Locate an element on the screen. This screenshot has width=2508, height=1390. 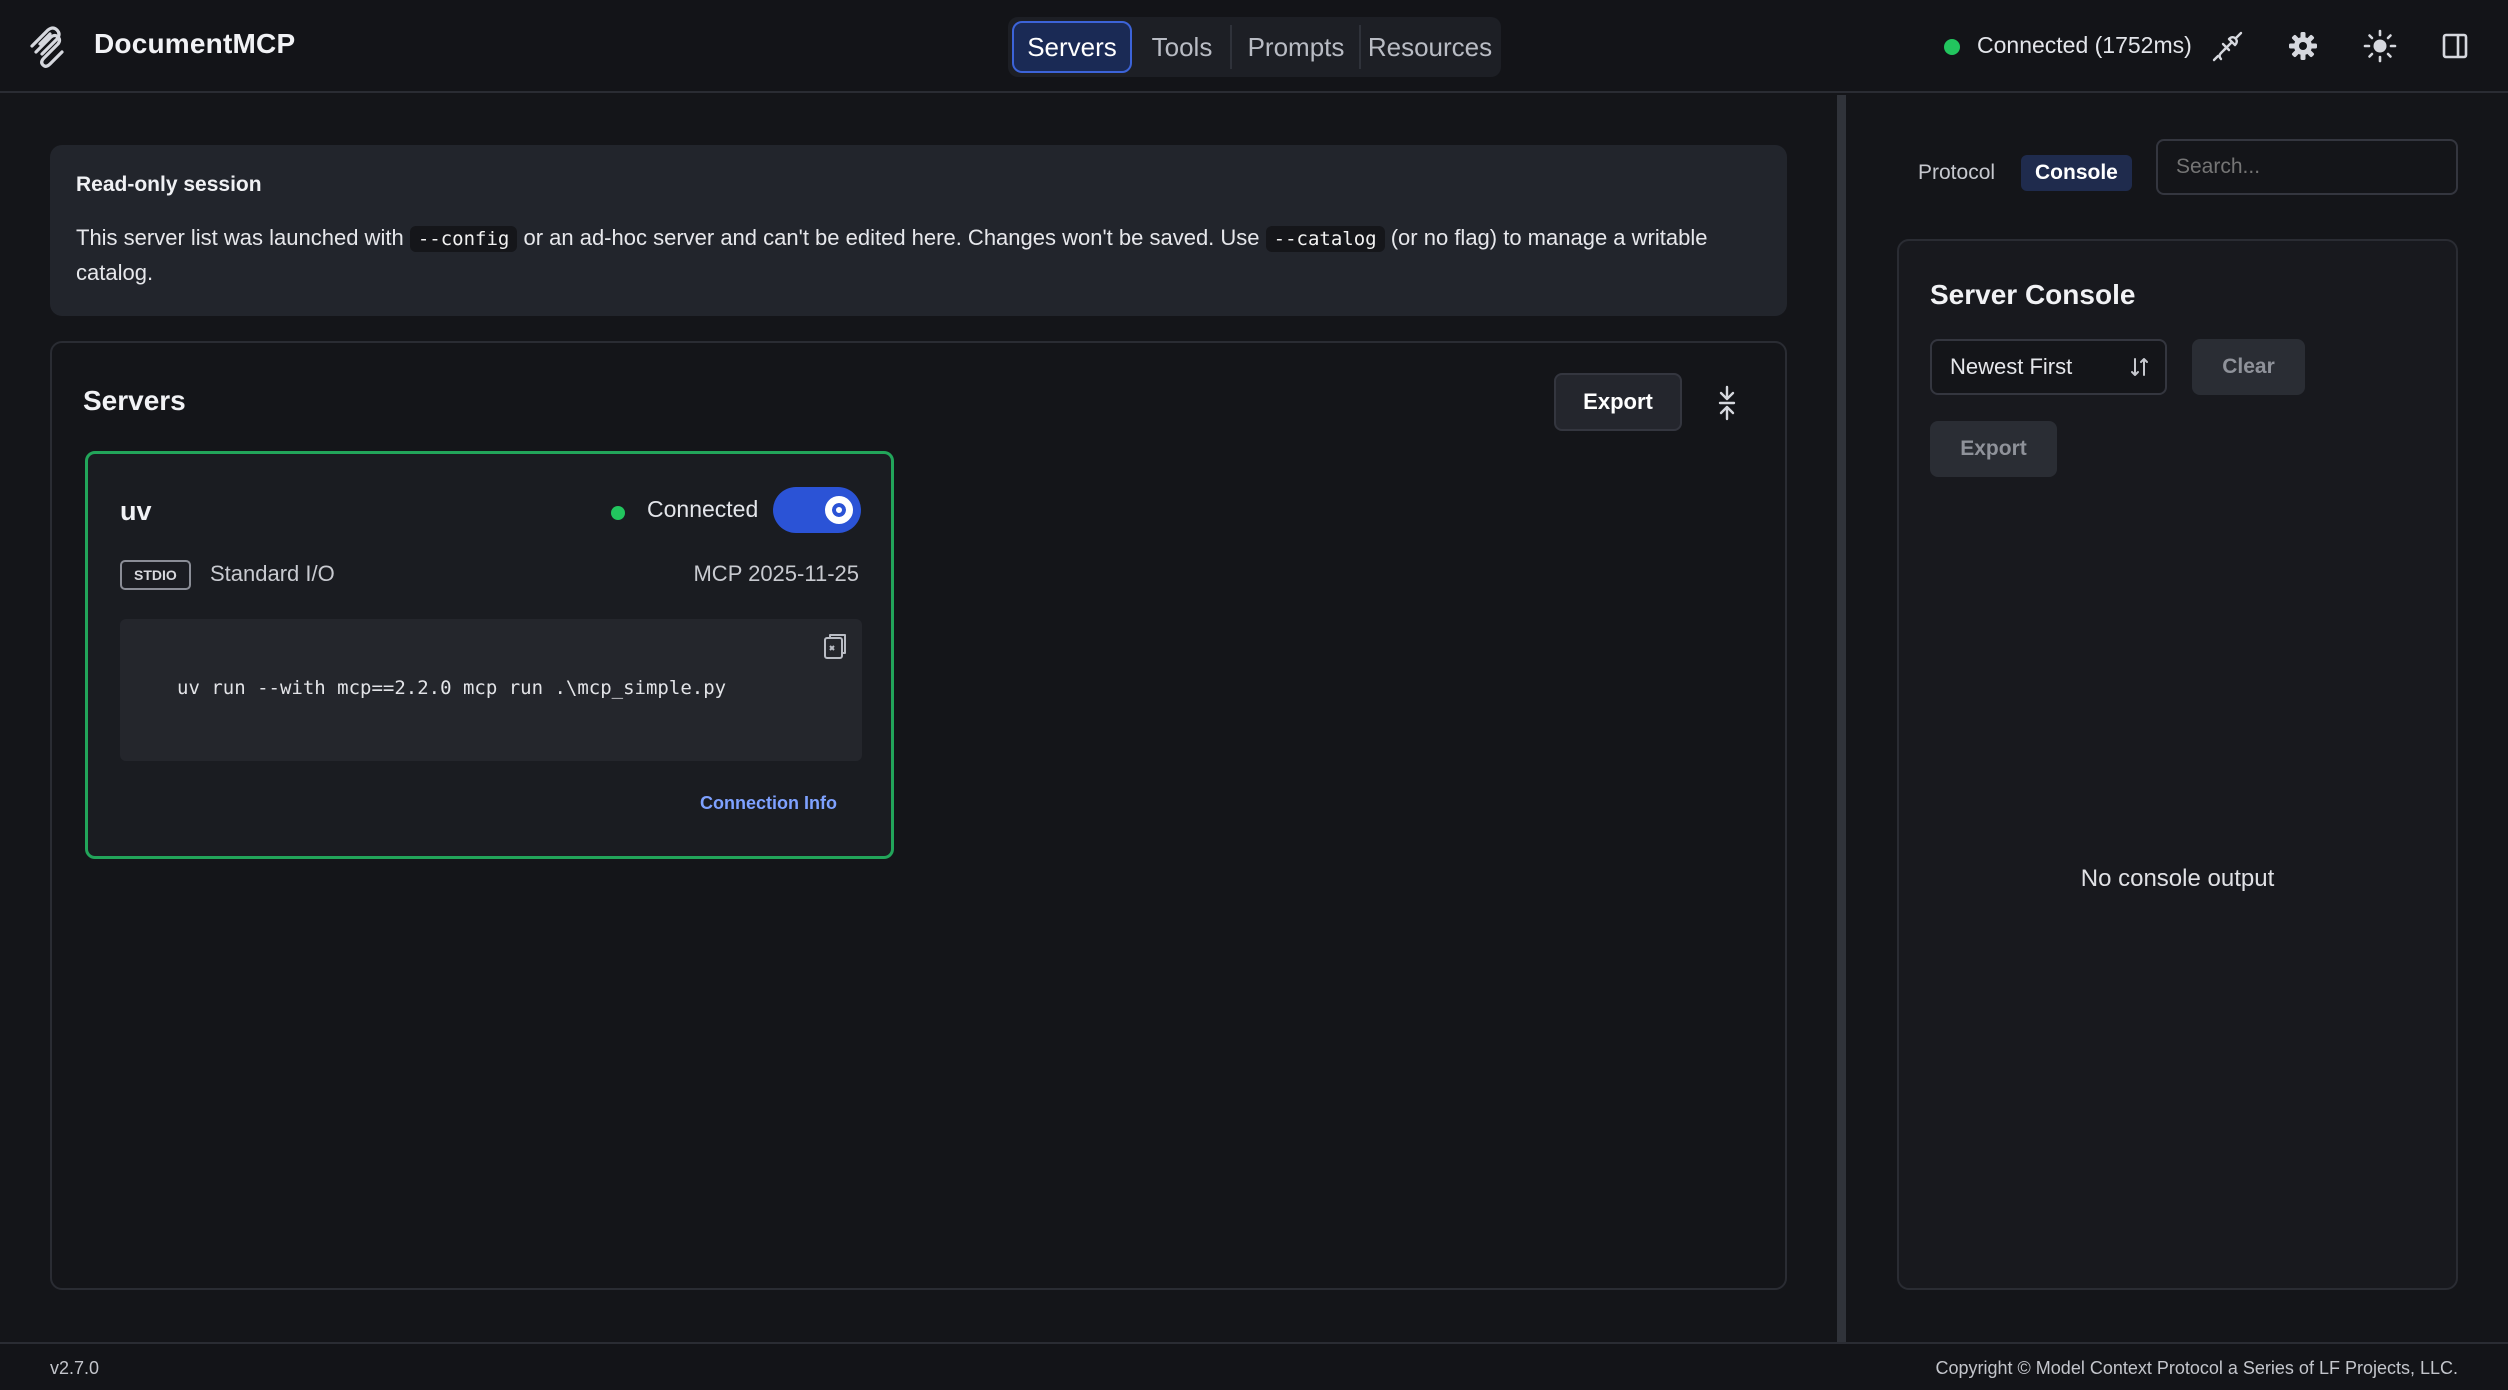
clear-console-button: Clear is located at coordinates (2248, 367).